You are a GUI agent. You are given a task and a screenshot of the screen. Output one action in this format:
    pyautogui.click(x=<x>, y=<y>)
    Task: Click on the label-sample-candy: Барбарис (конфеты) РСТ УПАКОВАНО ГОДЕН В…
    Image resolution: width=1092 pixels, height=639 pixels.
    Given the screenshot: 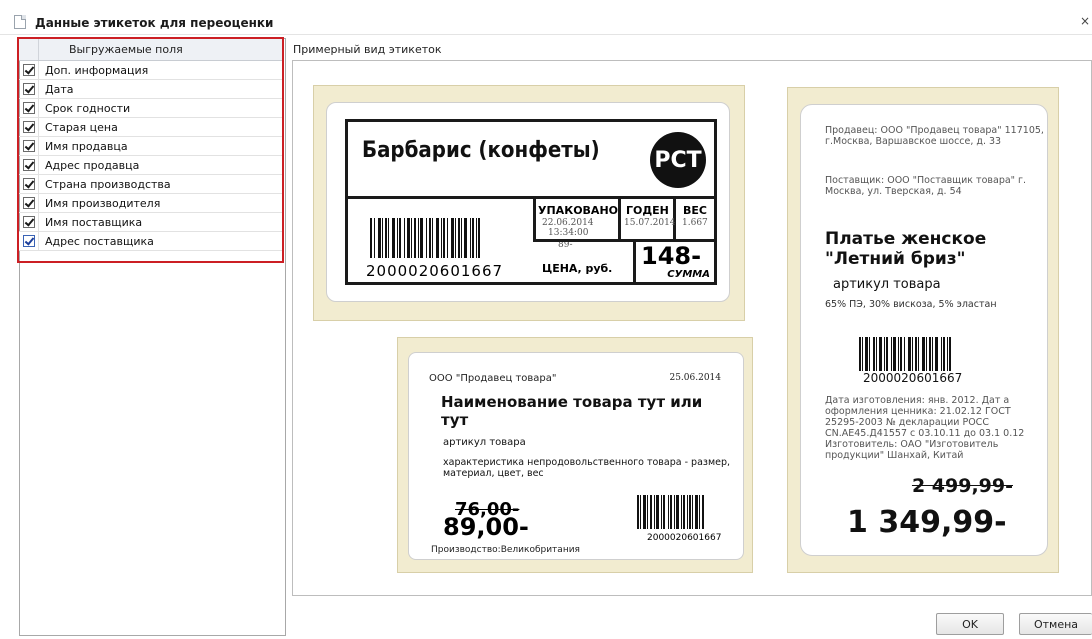 What is the action you would take?
    pyautogui.click(x=529, y=203)
    